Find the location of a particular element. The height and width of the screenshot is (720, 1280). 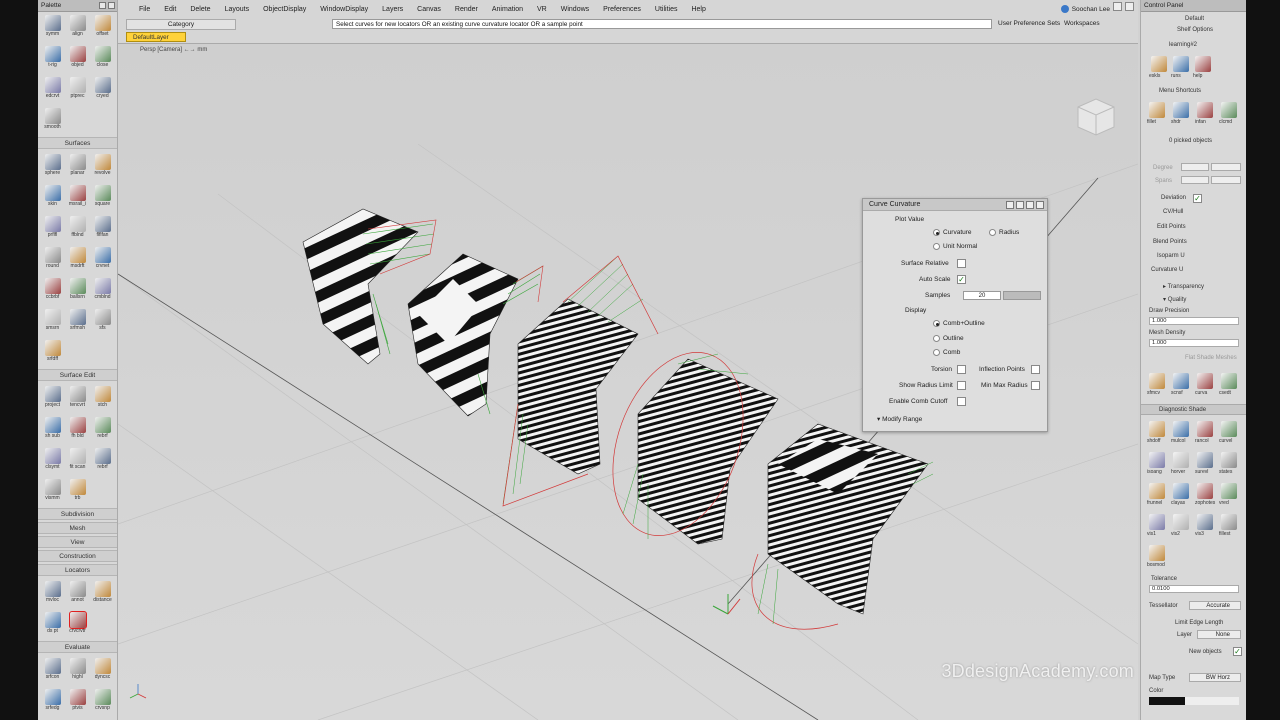

tool-vismm: vismm is located at coordinates (53, 491).